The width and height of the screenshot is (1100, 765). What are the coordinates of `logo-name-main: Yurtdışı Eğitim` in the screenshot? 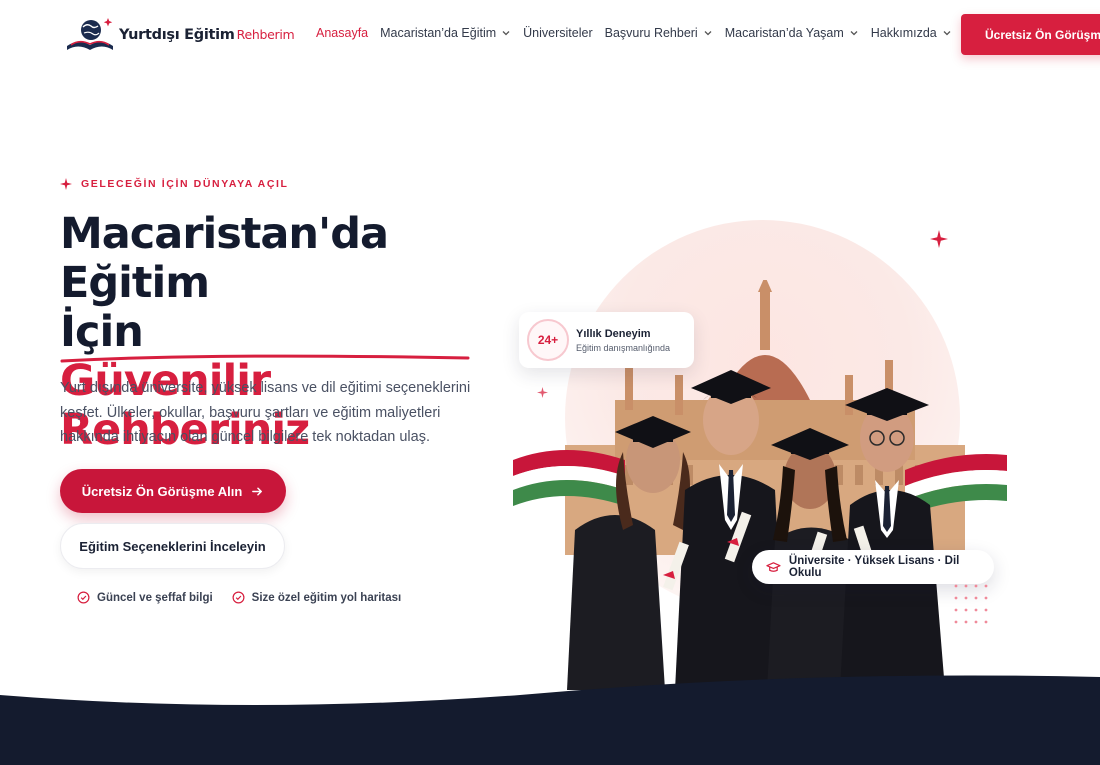 It's located at (177, 35).